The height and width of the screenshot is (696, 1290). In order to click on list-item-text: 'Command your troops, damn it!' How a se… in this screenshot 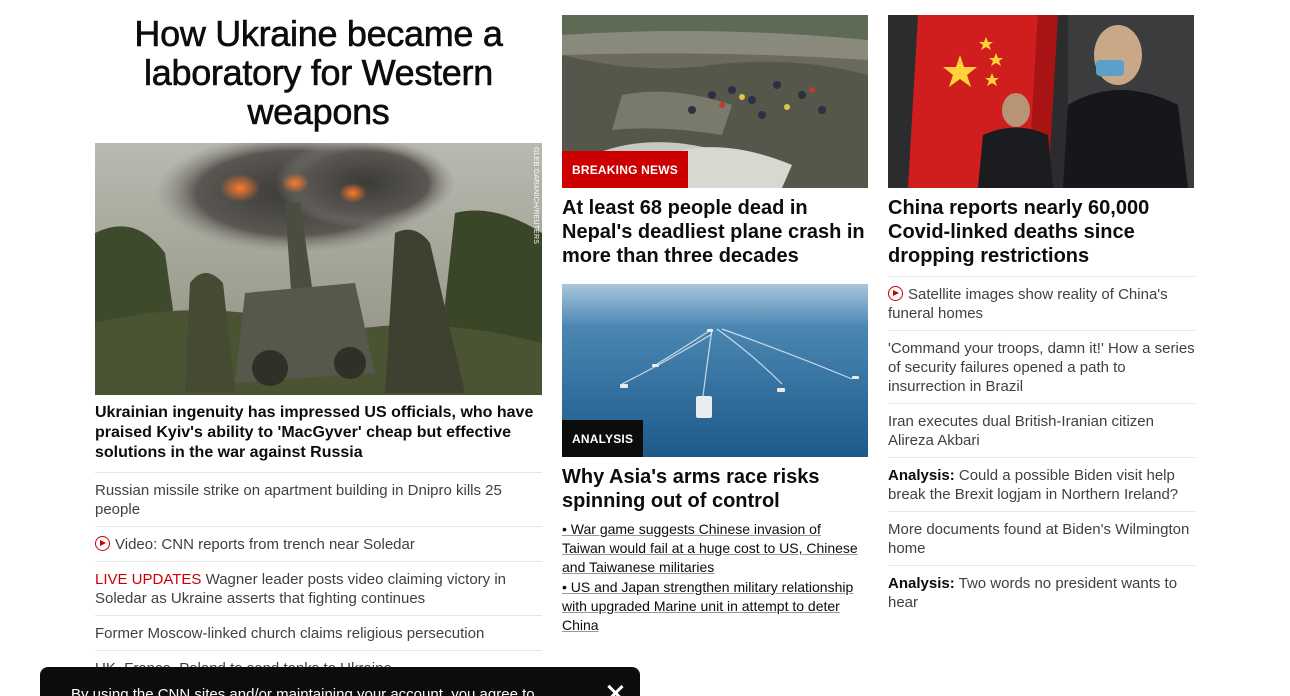, I will do `click(1041, 367)`.